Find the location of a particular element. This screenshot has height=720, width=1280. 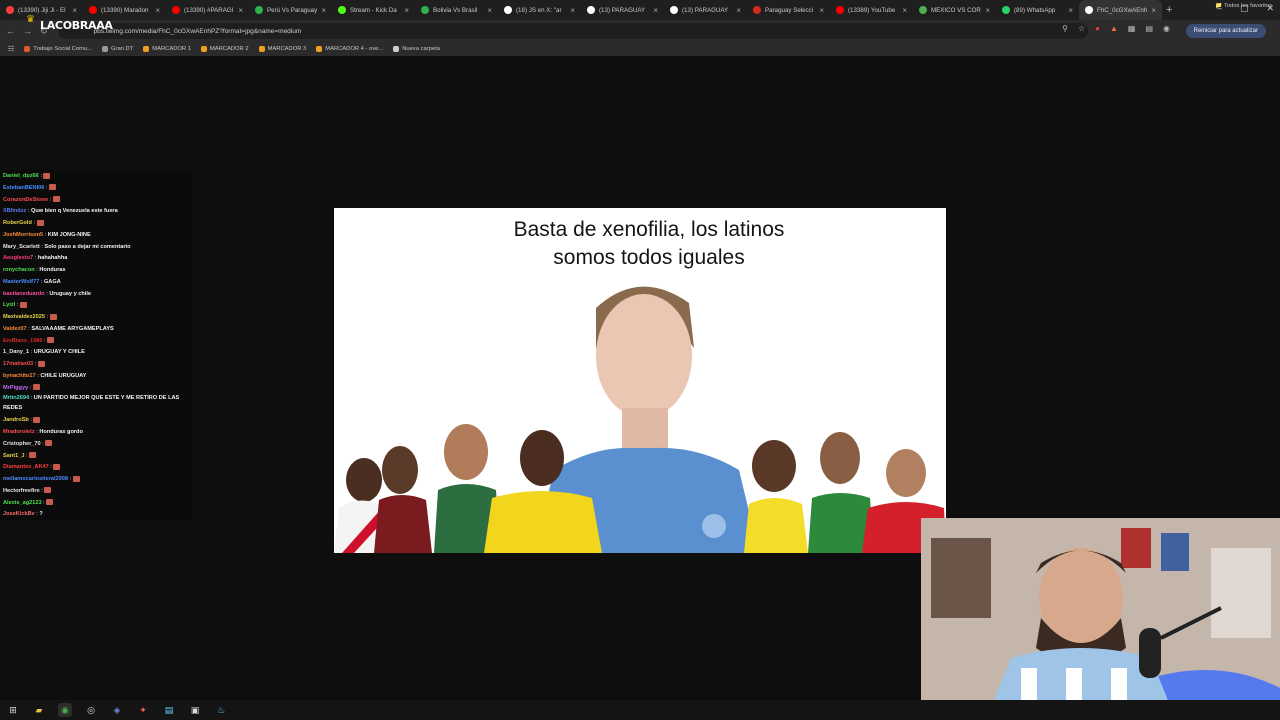

chat-username: RoberGold is located at coordinates (17, 223).